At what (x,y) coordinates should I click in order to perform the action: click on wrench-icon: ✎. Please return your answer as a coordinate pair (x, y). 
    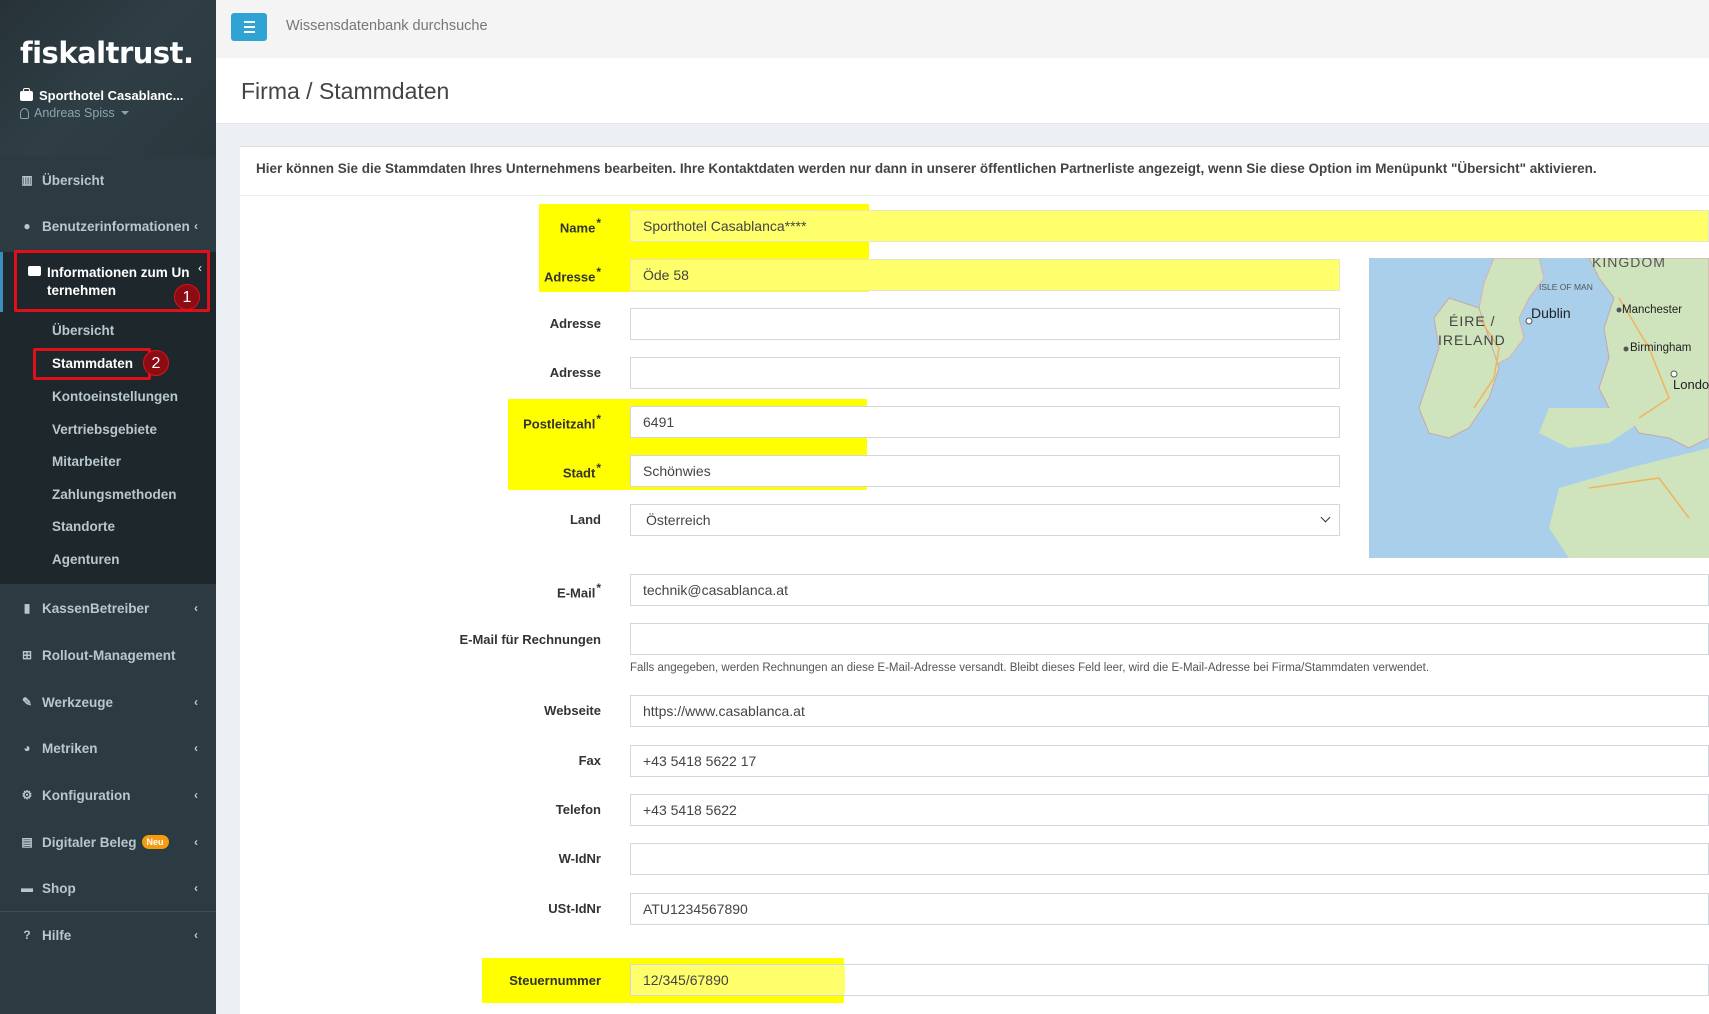
    Looking at the image, I should click on (27, 702).